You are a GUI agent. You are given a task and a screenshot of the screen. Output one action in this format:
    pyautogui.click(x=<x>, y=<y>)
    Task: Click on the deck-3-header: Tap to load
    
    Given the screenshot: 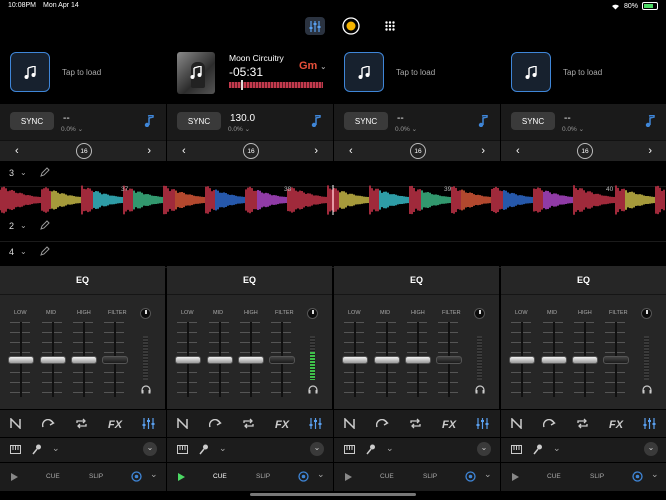 What is the action you would take?
    pyautogui.click(x=417, y=74)
    